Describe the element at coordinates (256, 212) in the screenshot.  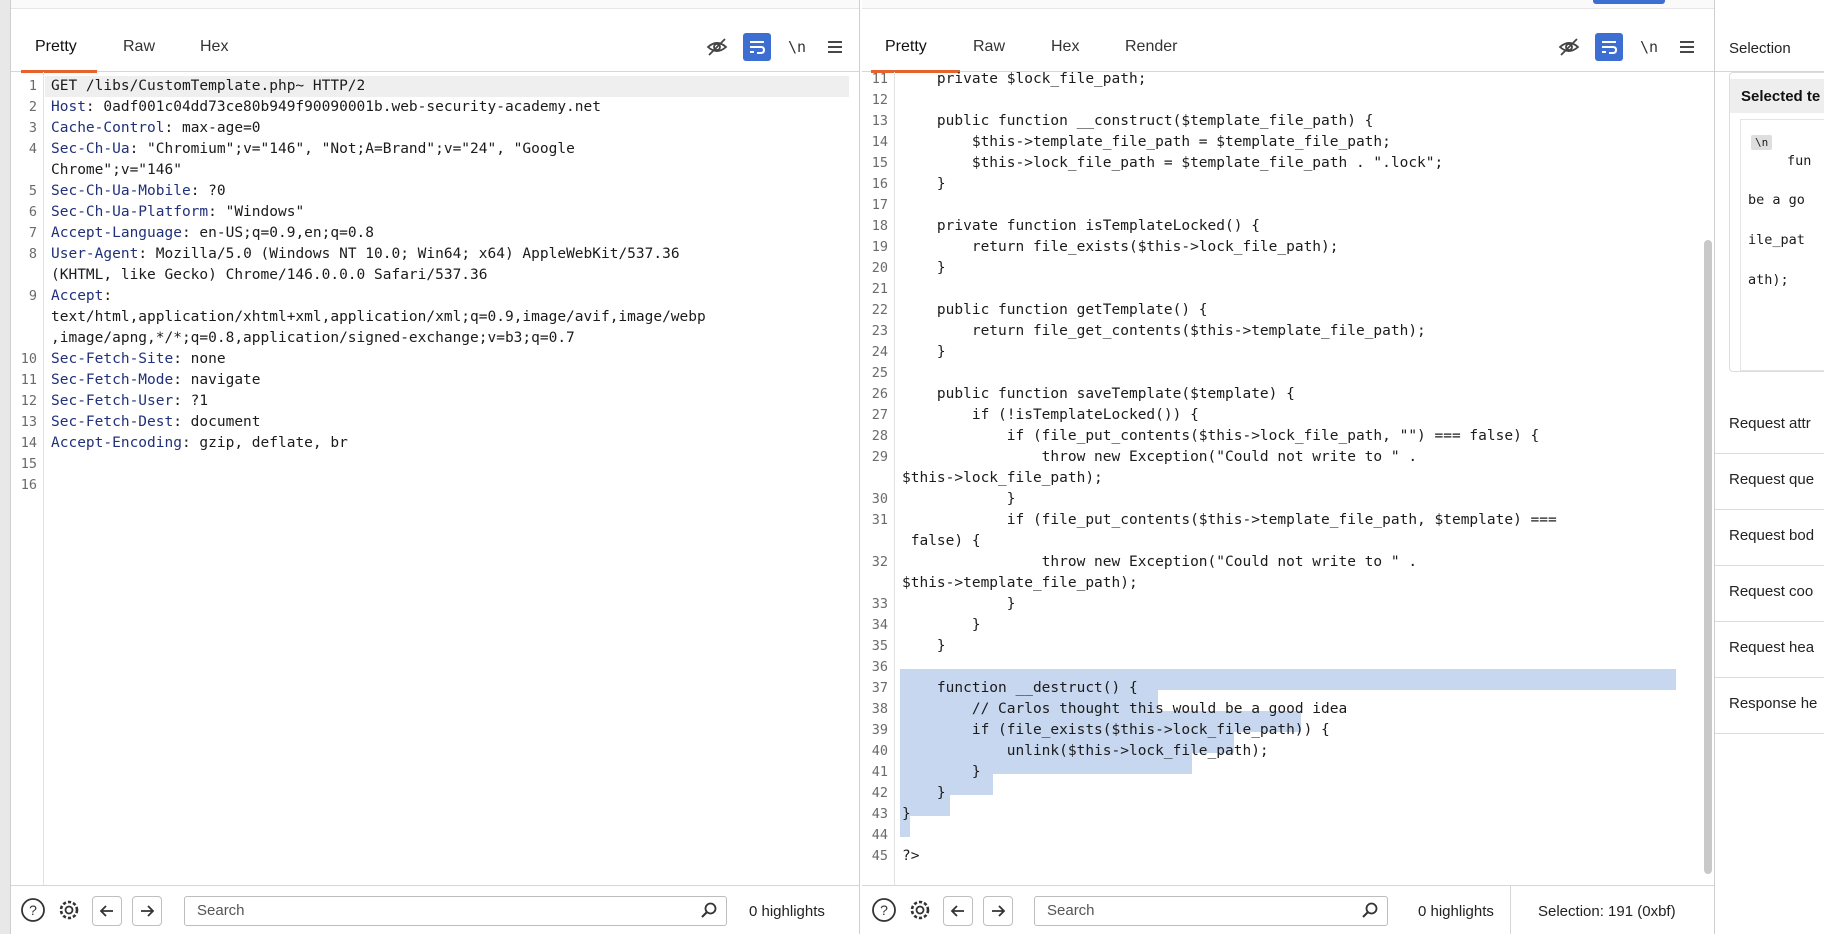
I see `header-value: : "Windows"` at that location.